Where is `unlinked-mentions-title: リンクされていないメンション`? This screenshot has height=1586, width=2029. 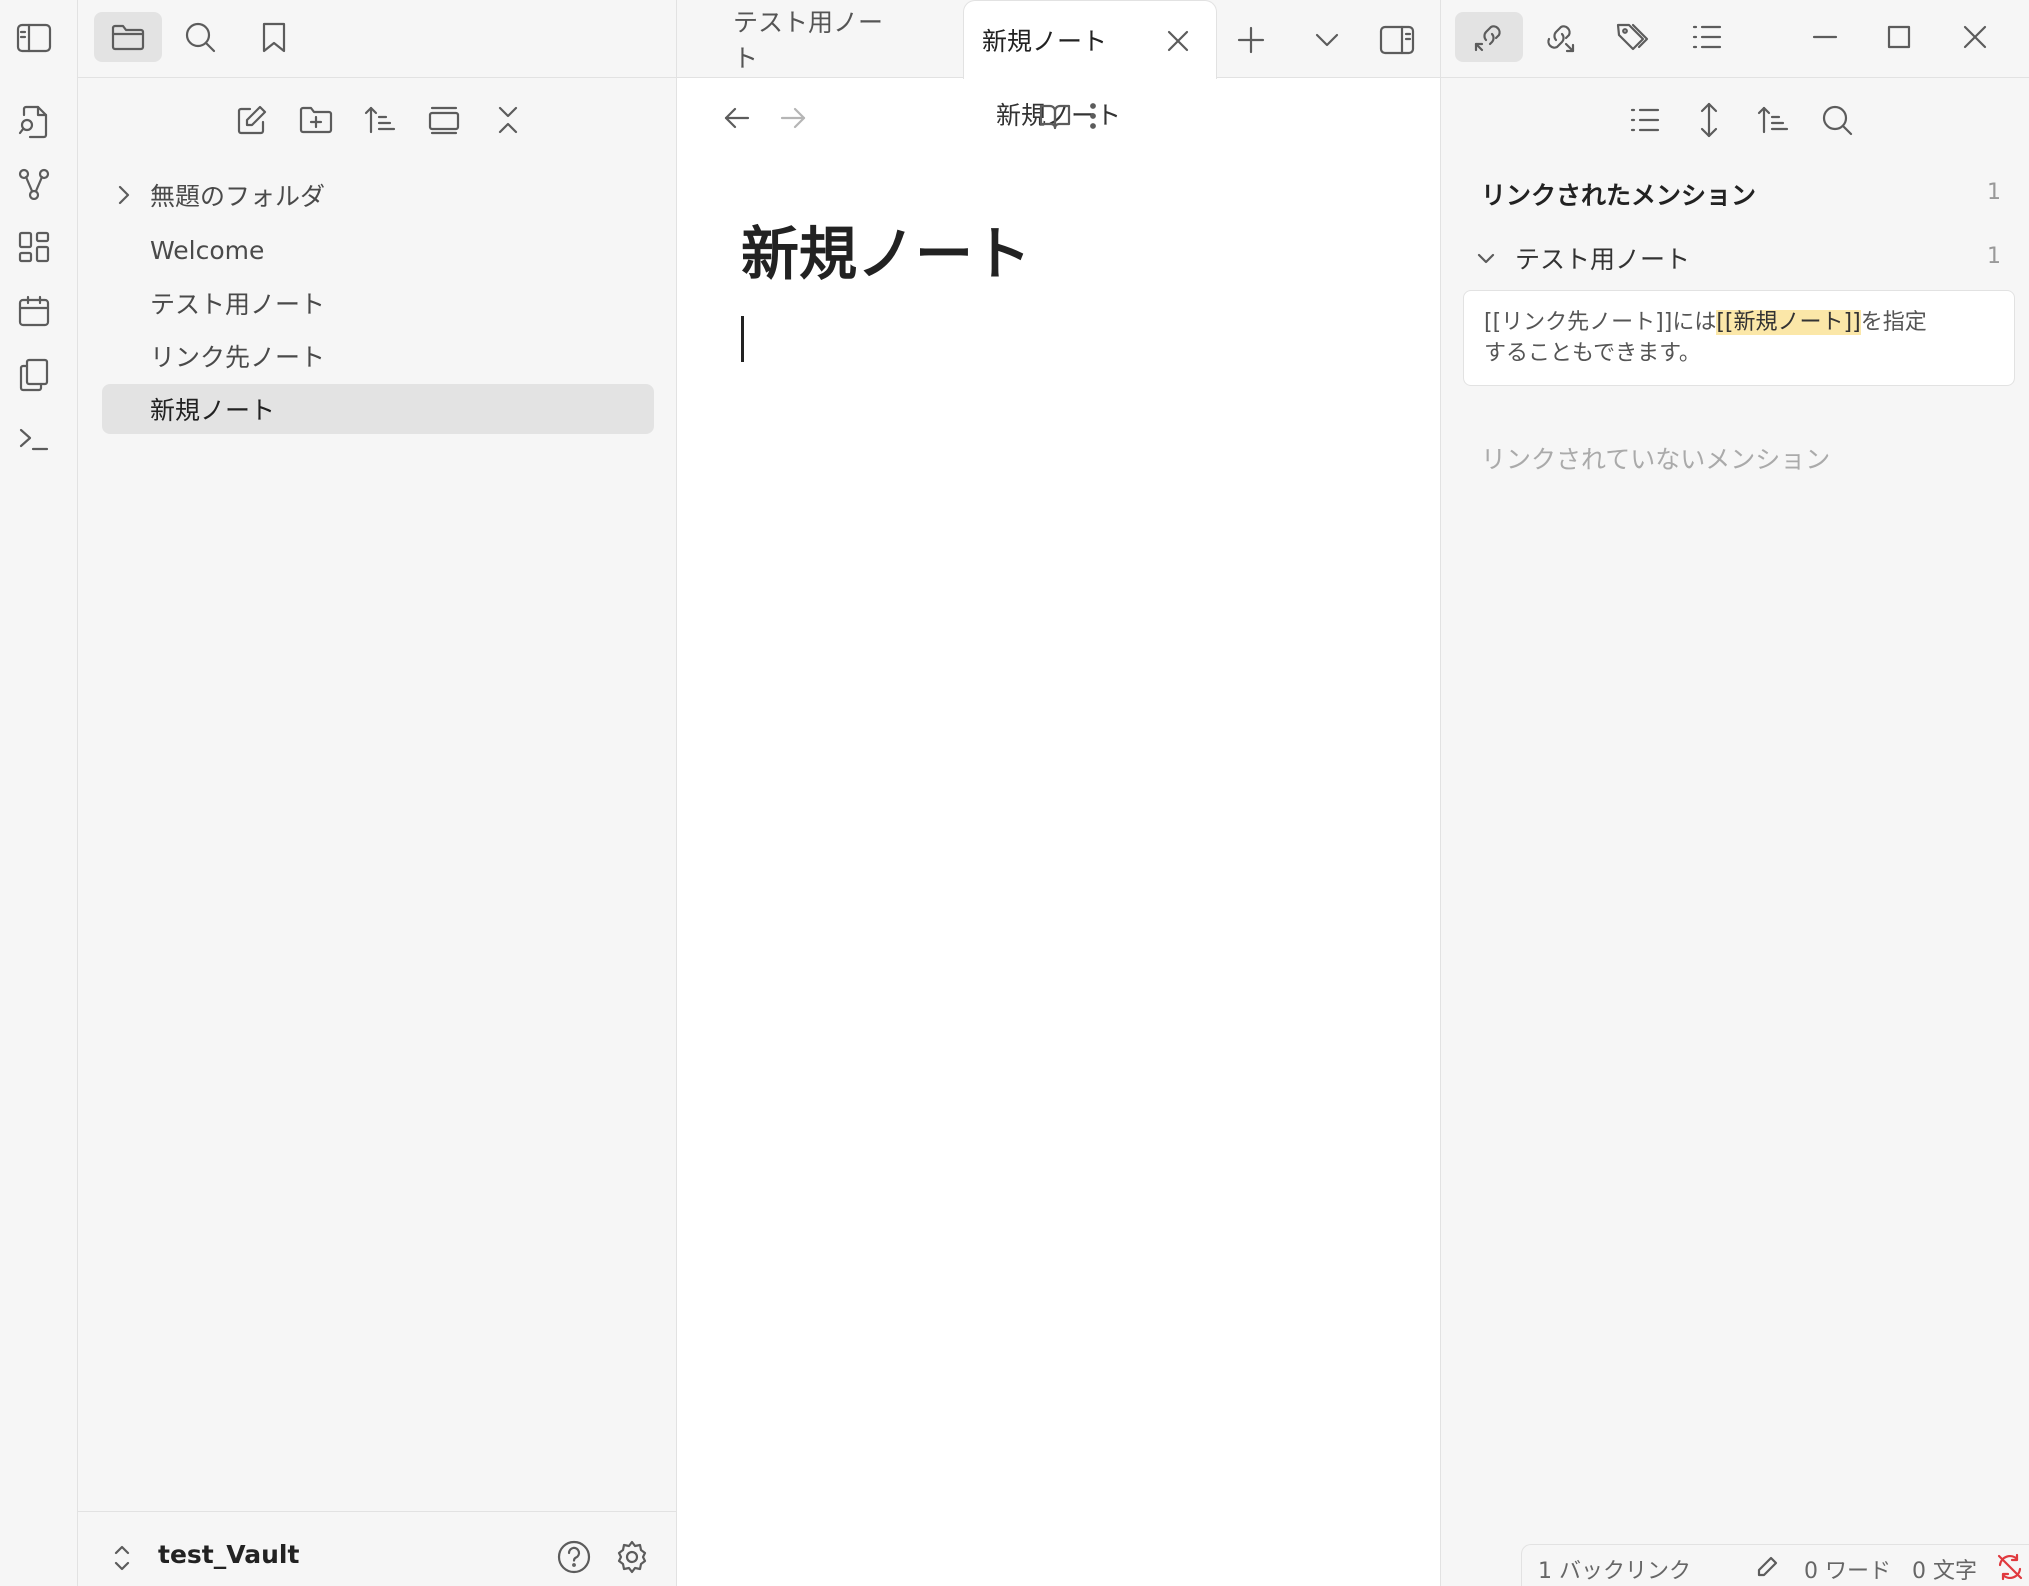 unlinked-mentions-title: リンクされていないメンション is located at coordinates (1655, 458).